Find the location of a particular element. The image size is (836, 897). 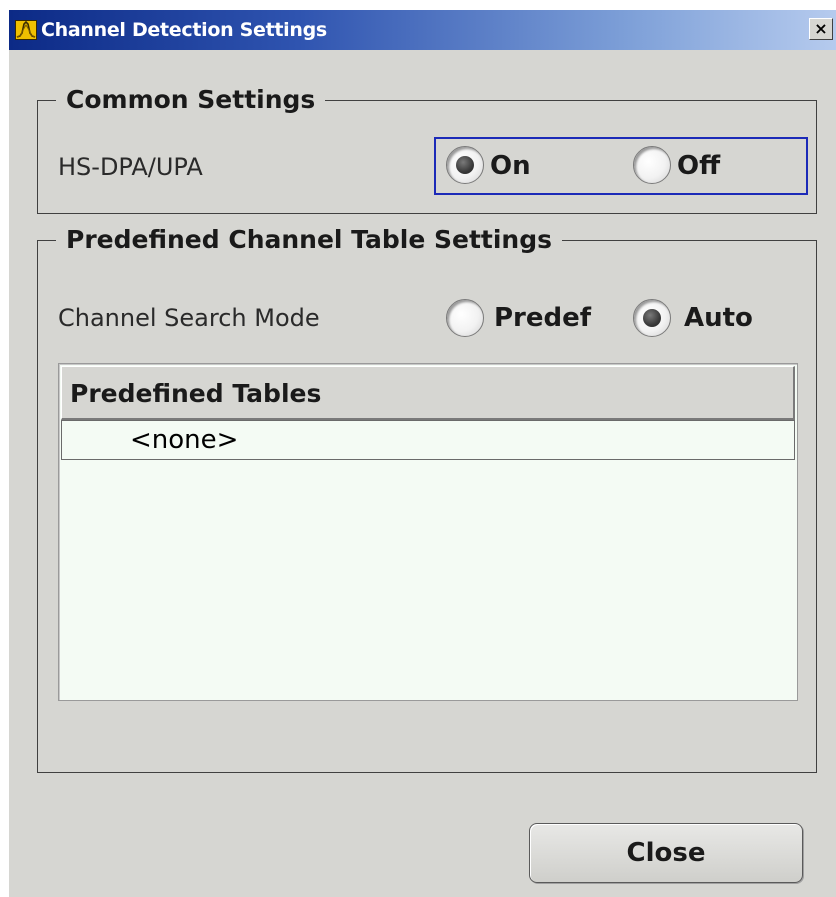

close-button: Close is located at coordinates (666, 853).